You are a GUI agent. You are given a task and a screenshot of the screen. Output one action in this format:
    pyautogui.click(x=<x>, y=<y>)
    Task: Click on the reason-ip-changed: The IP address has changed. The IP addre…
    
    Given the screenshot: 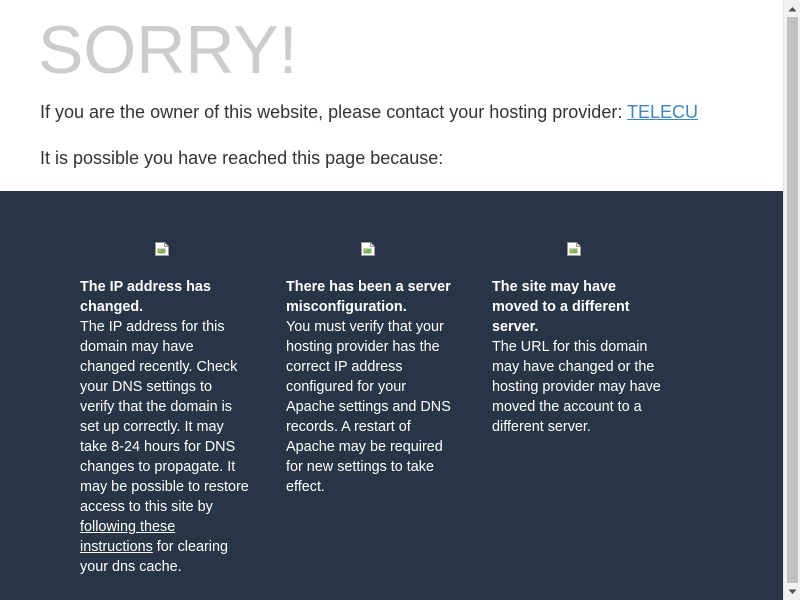 What is the action you would take?
    pyautogui.click(x=165, y=409)
    